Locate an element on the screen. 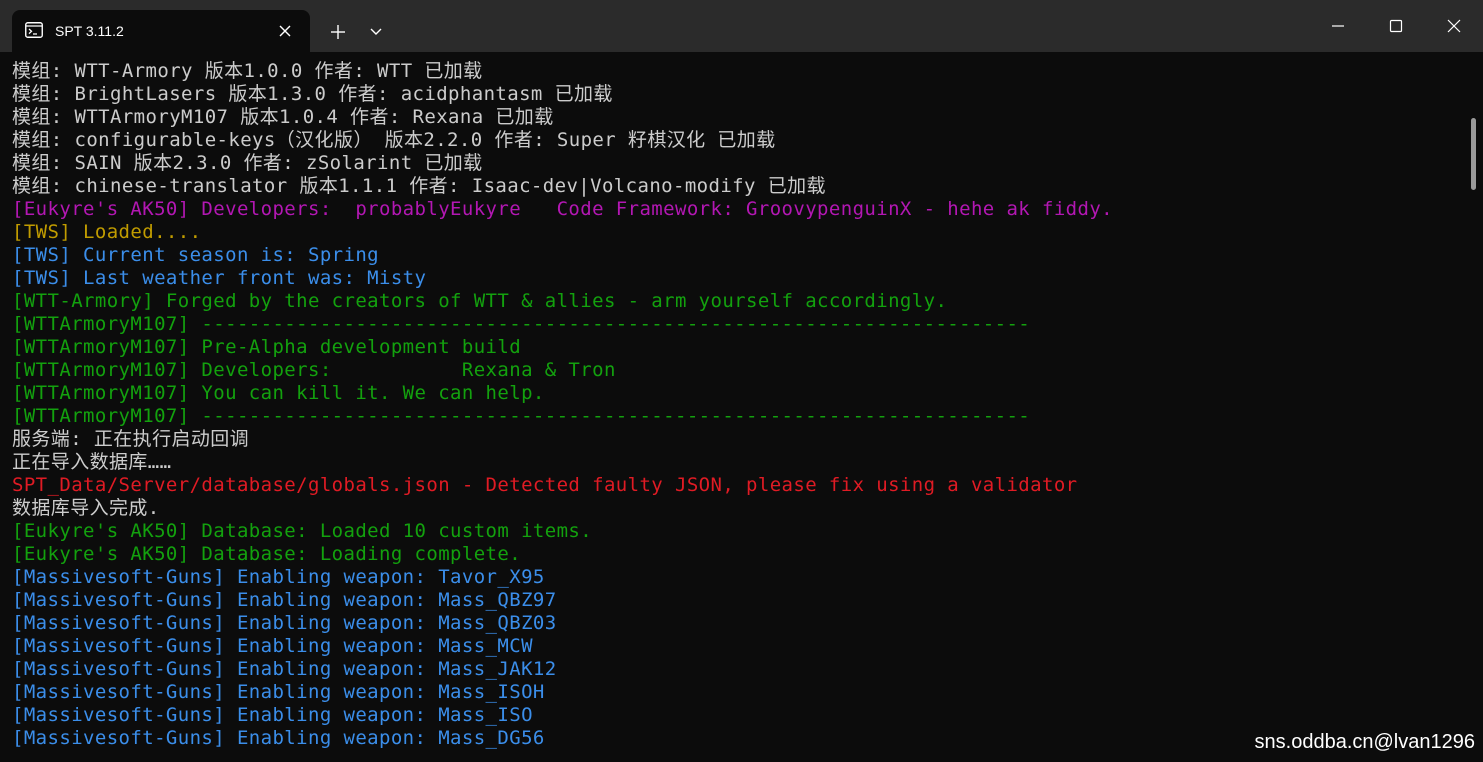  output-line: 模组: SAIN 版本2.3.0 作者: zSolarint 已加载 is located at coordinates (247, 163).